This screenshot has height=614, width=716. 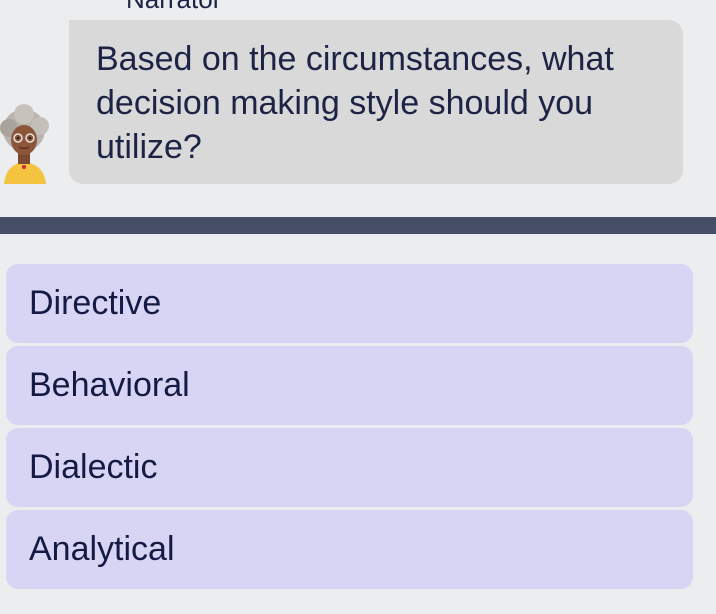 I want to click on choice-behavioral-button: Behavioral, so click(x=349, y=385).